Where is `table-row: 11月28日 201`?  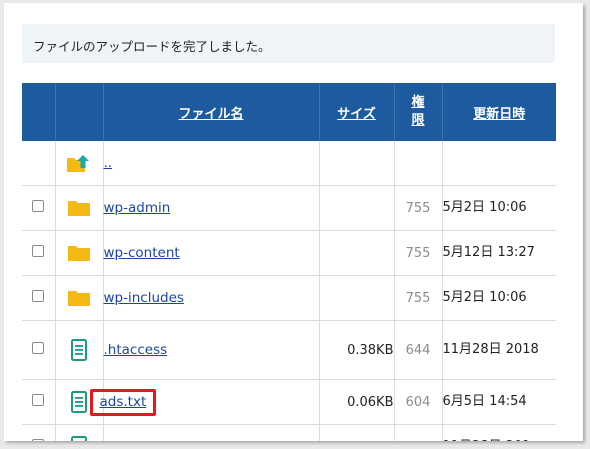
table-row: 11月28日 201 is located at coordinates (289, 432).